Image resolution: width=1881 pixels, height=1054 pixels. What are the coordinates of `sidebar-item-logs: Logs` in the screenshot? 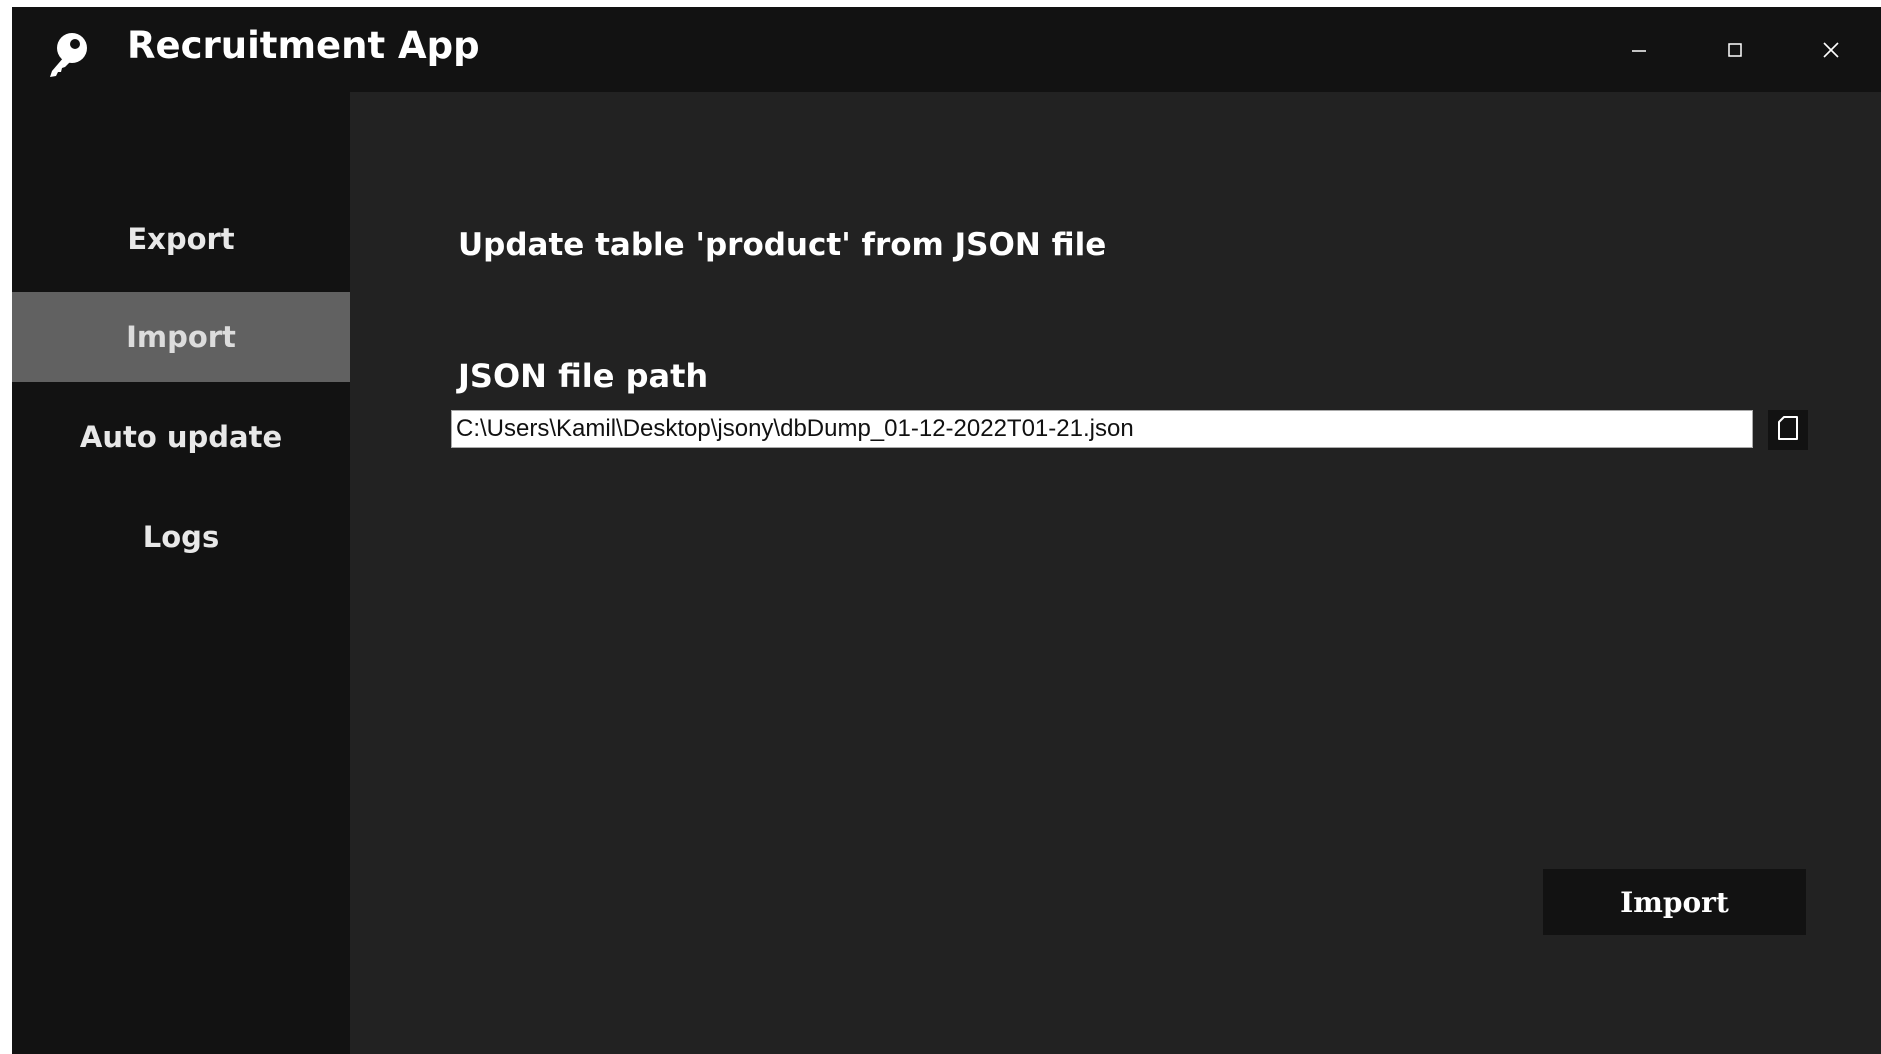 It's located at (181, 537).